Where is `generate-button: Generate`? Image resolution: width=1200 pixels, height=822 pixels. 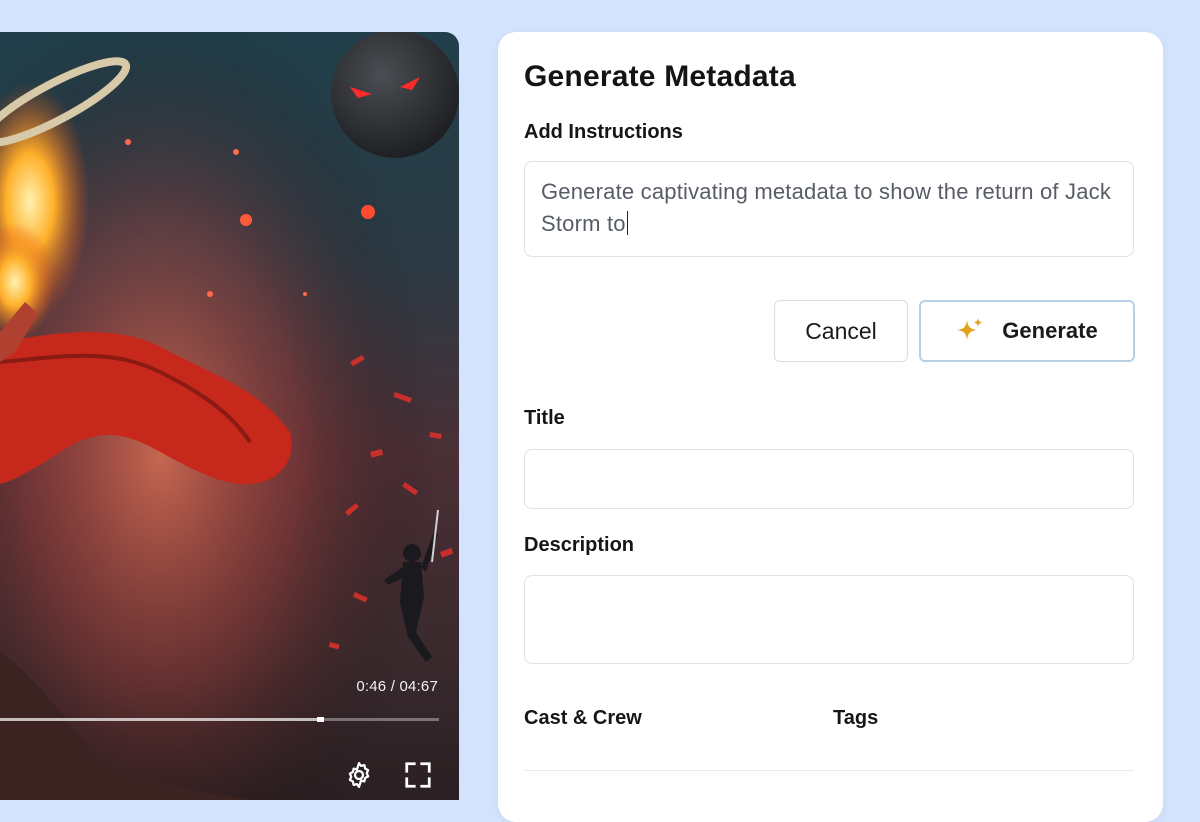
generate-button: Generate is located at coordinates (1027, 331).